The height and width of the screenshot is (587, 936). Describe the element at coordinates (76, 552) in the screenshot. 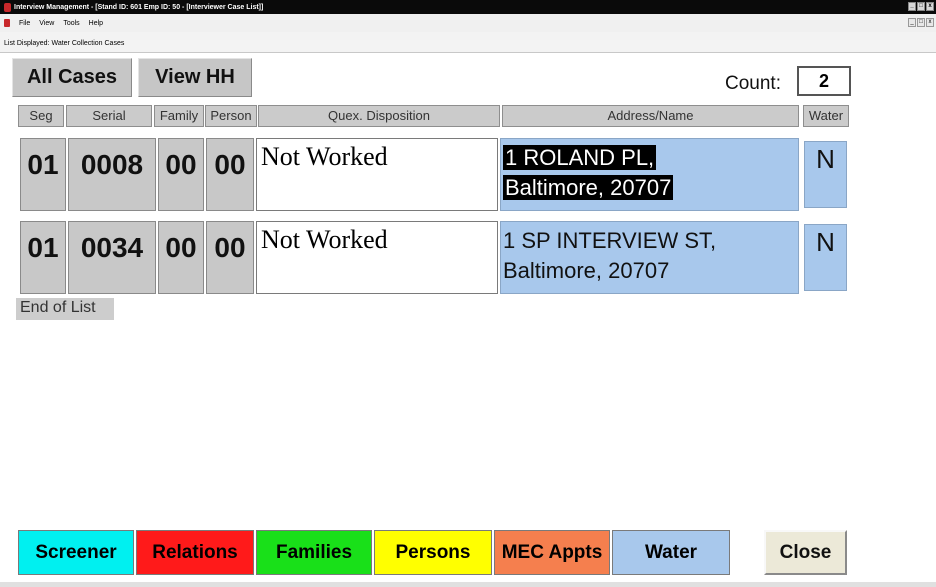

I see `screener-button: Screener` at that location.